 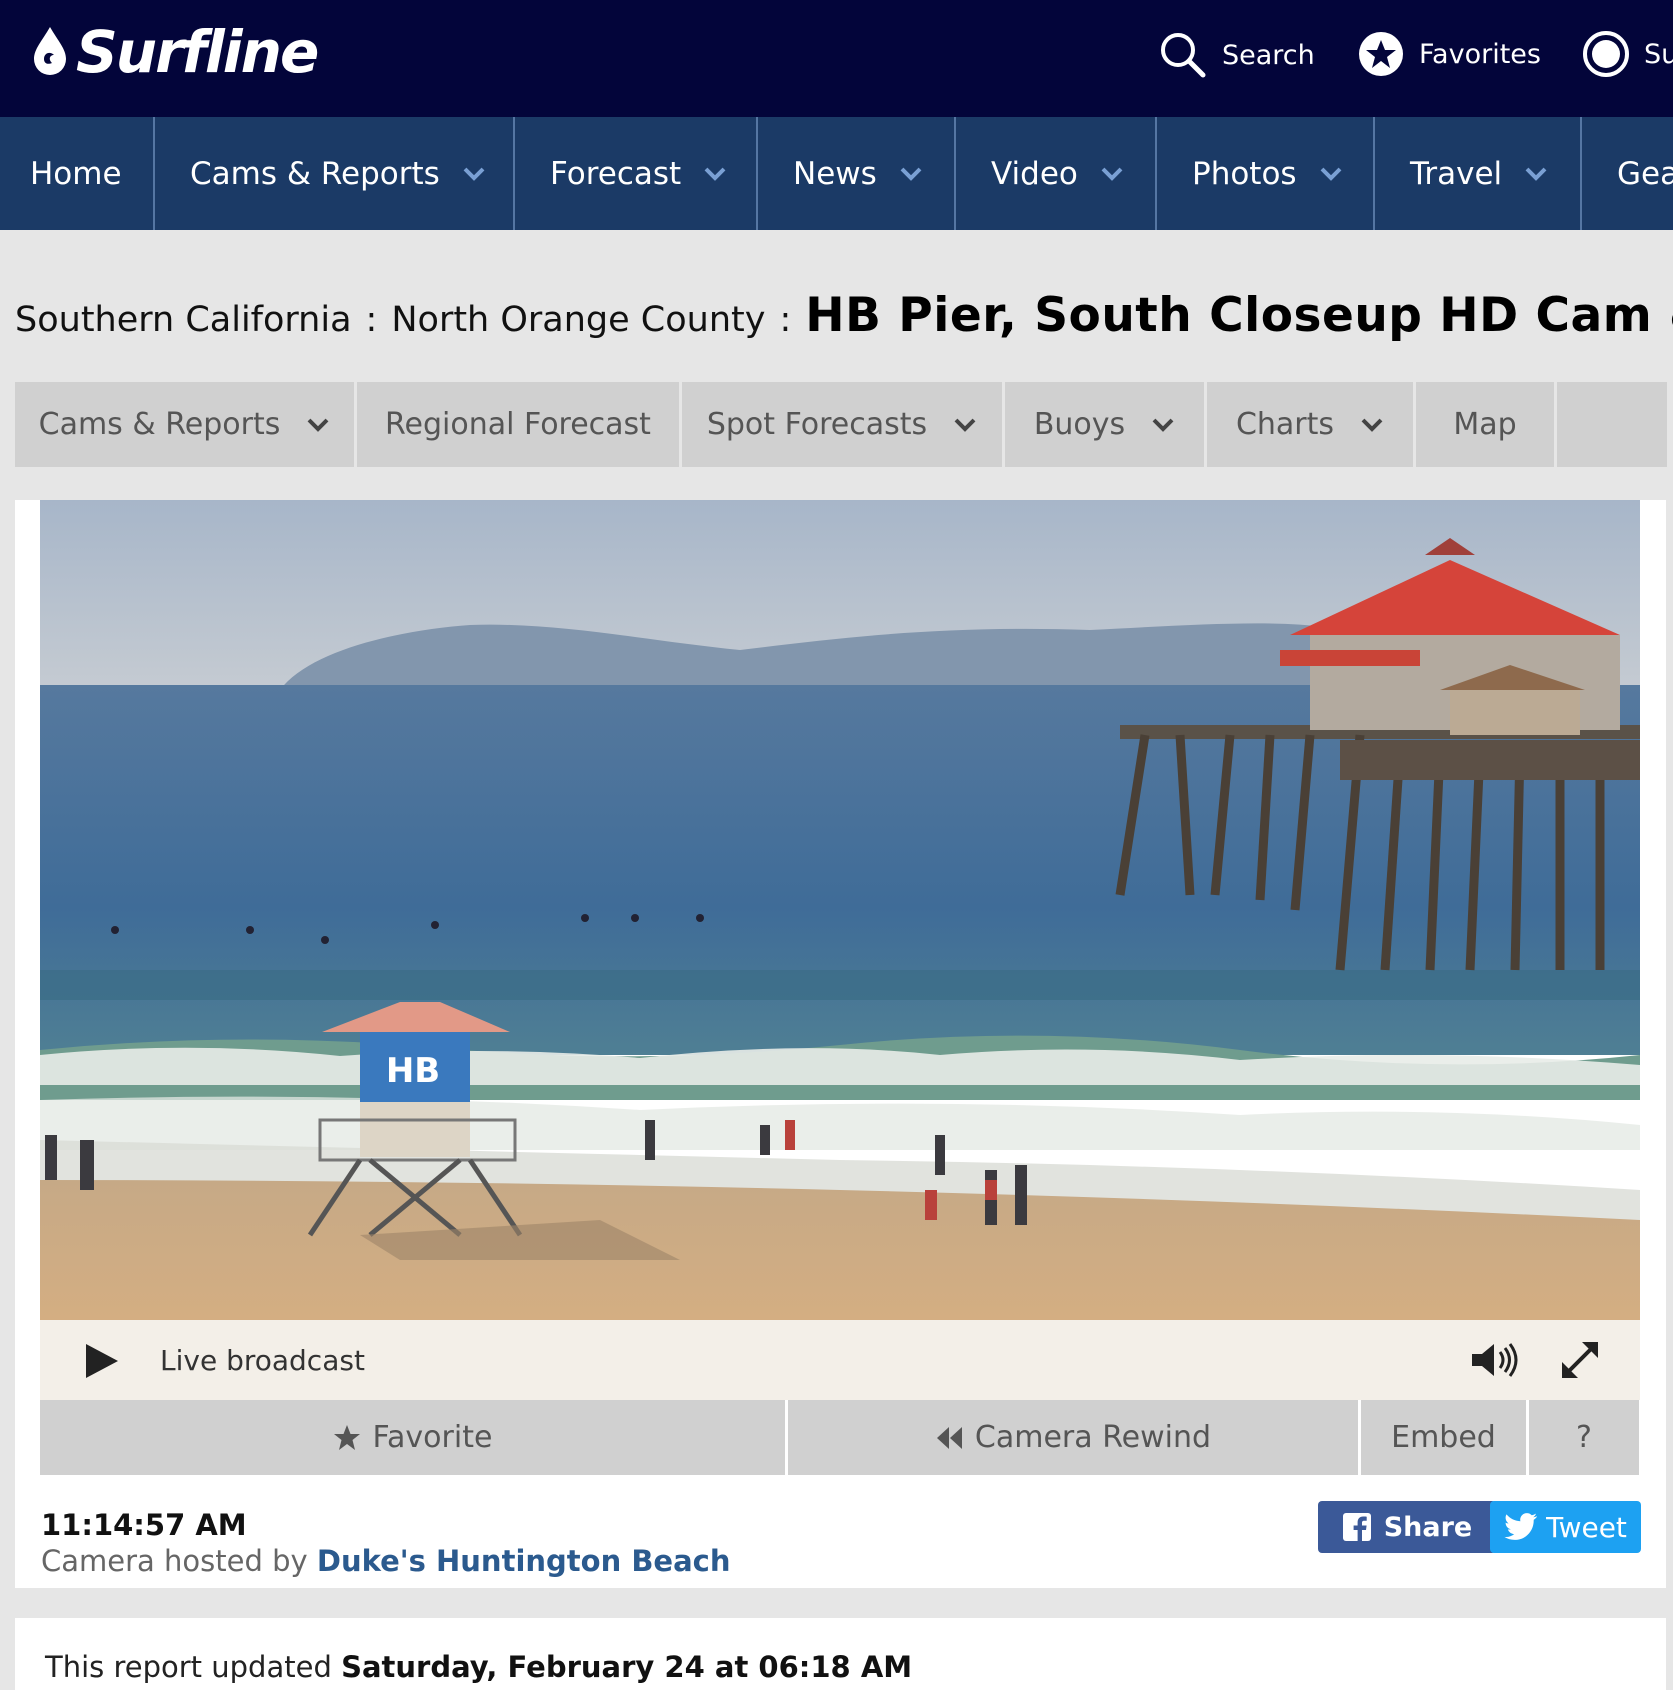 I want to click on camera-rewind-button: Camera Rewind, so click(x=1073, y=1437).